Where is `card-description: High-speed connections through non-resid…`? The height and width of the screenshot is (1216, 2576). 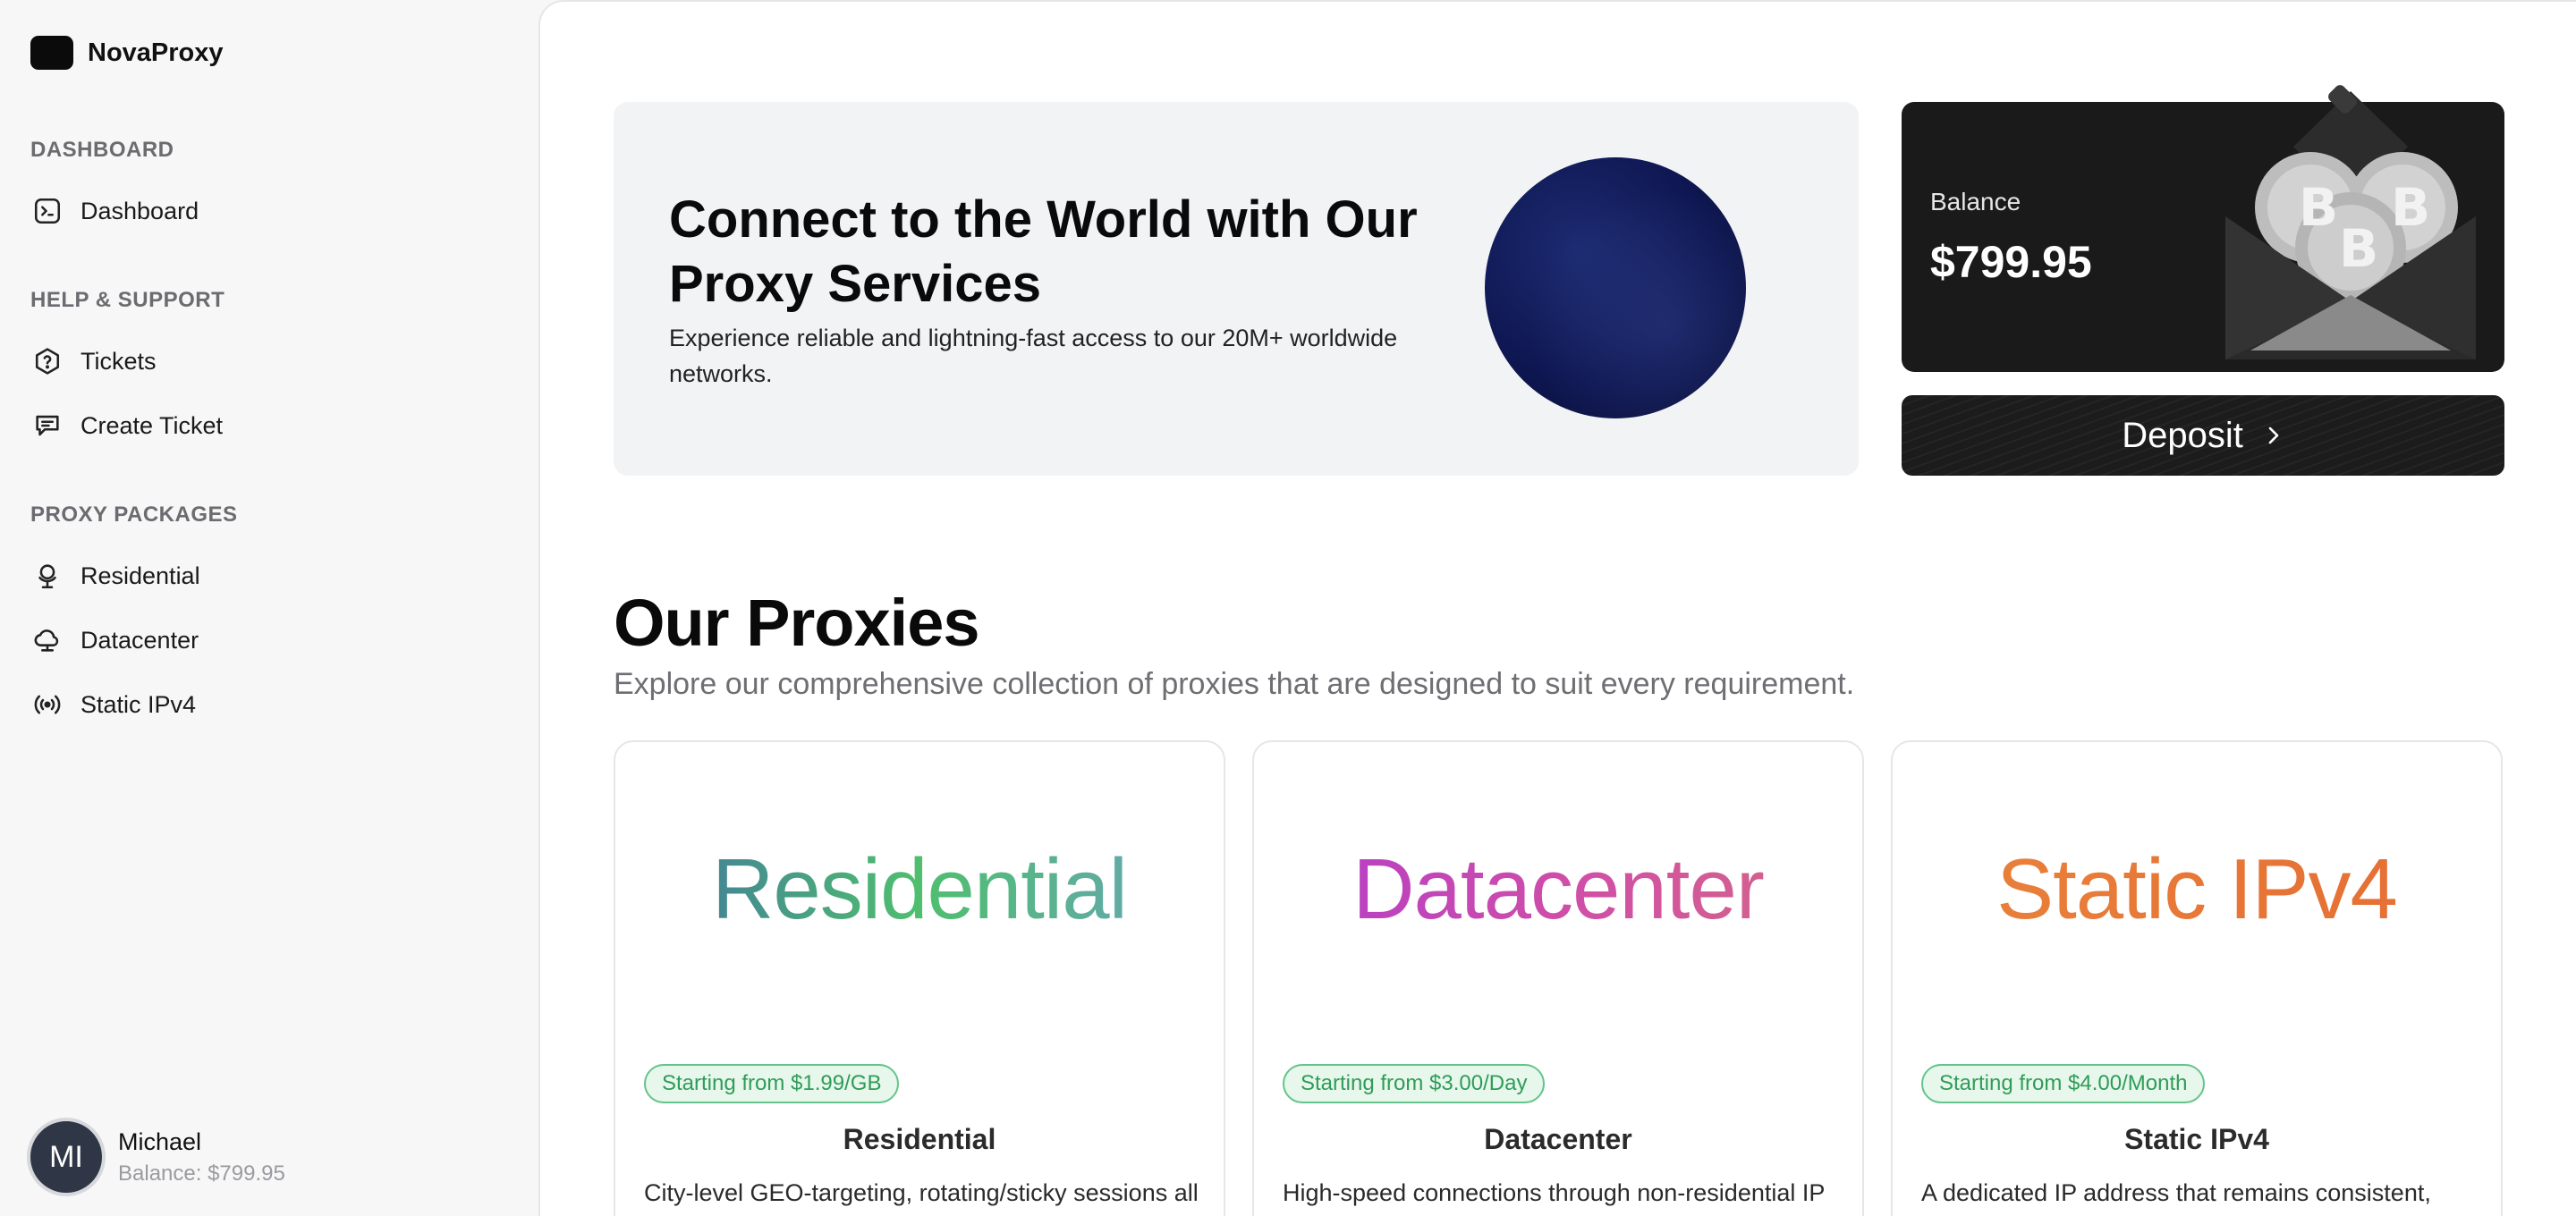 card-description: High-speed connections through non-resid… is located at coordinates (1554, 1192).